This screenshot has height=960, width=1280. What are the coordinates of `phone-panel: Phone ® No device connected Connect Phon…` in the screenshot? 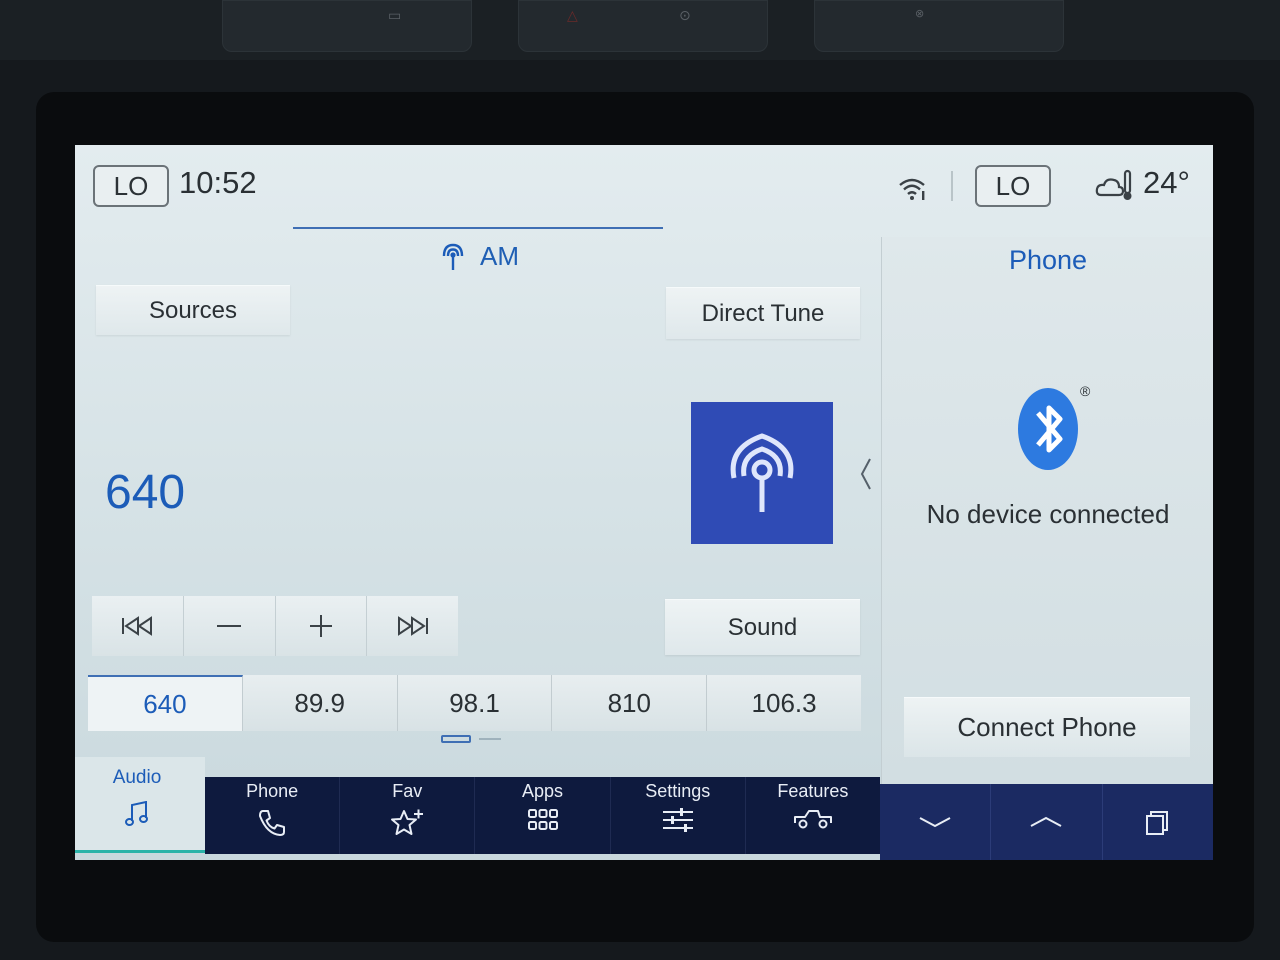 It's located at (1047, 511).